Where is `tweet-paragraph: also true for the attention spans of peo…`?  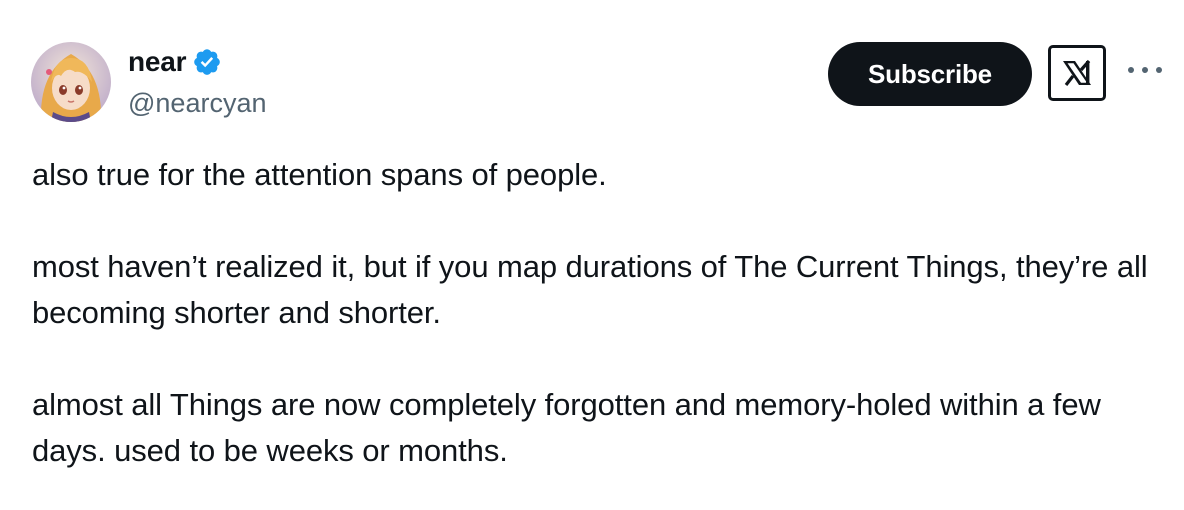
tweet-paragraph: also true for the attention spans of peo… is located at coordinates (319, 174).